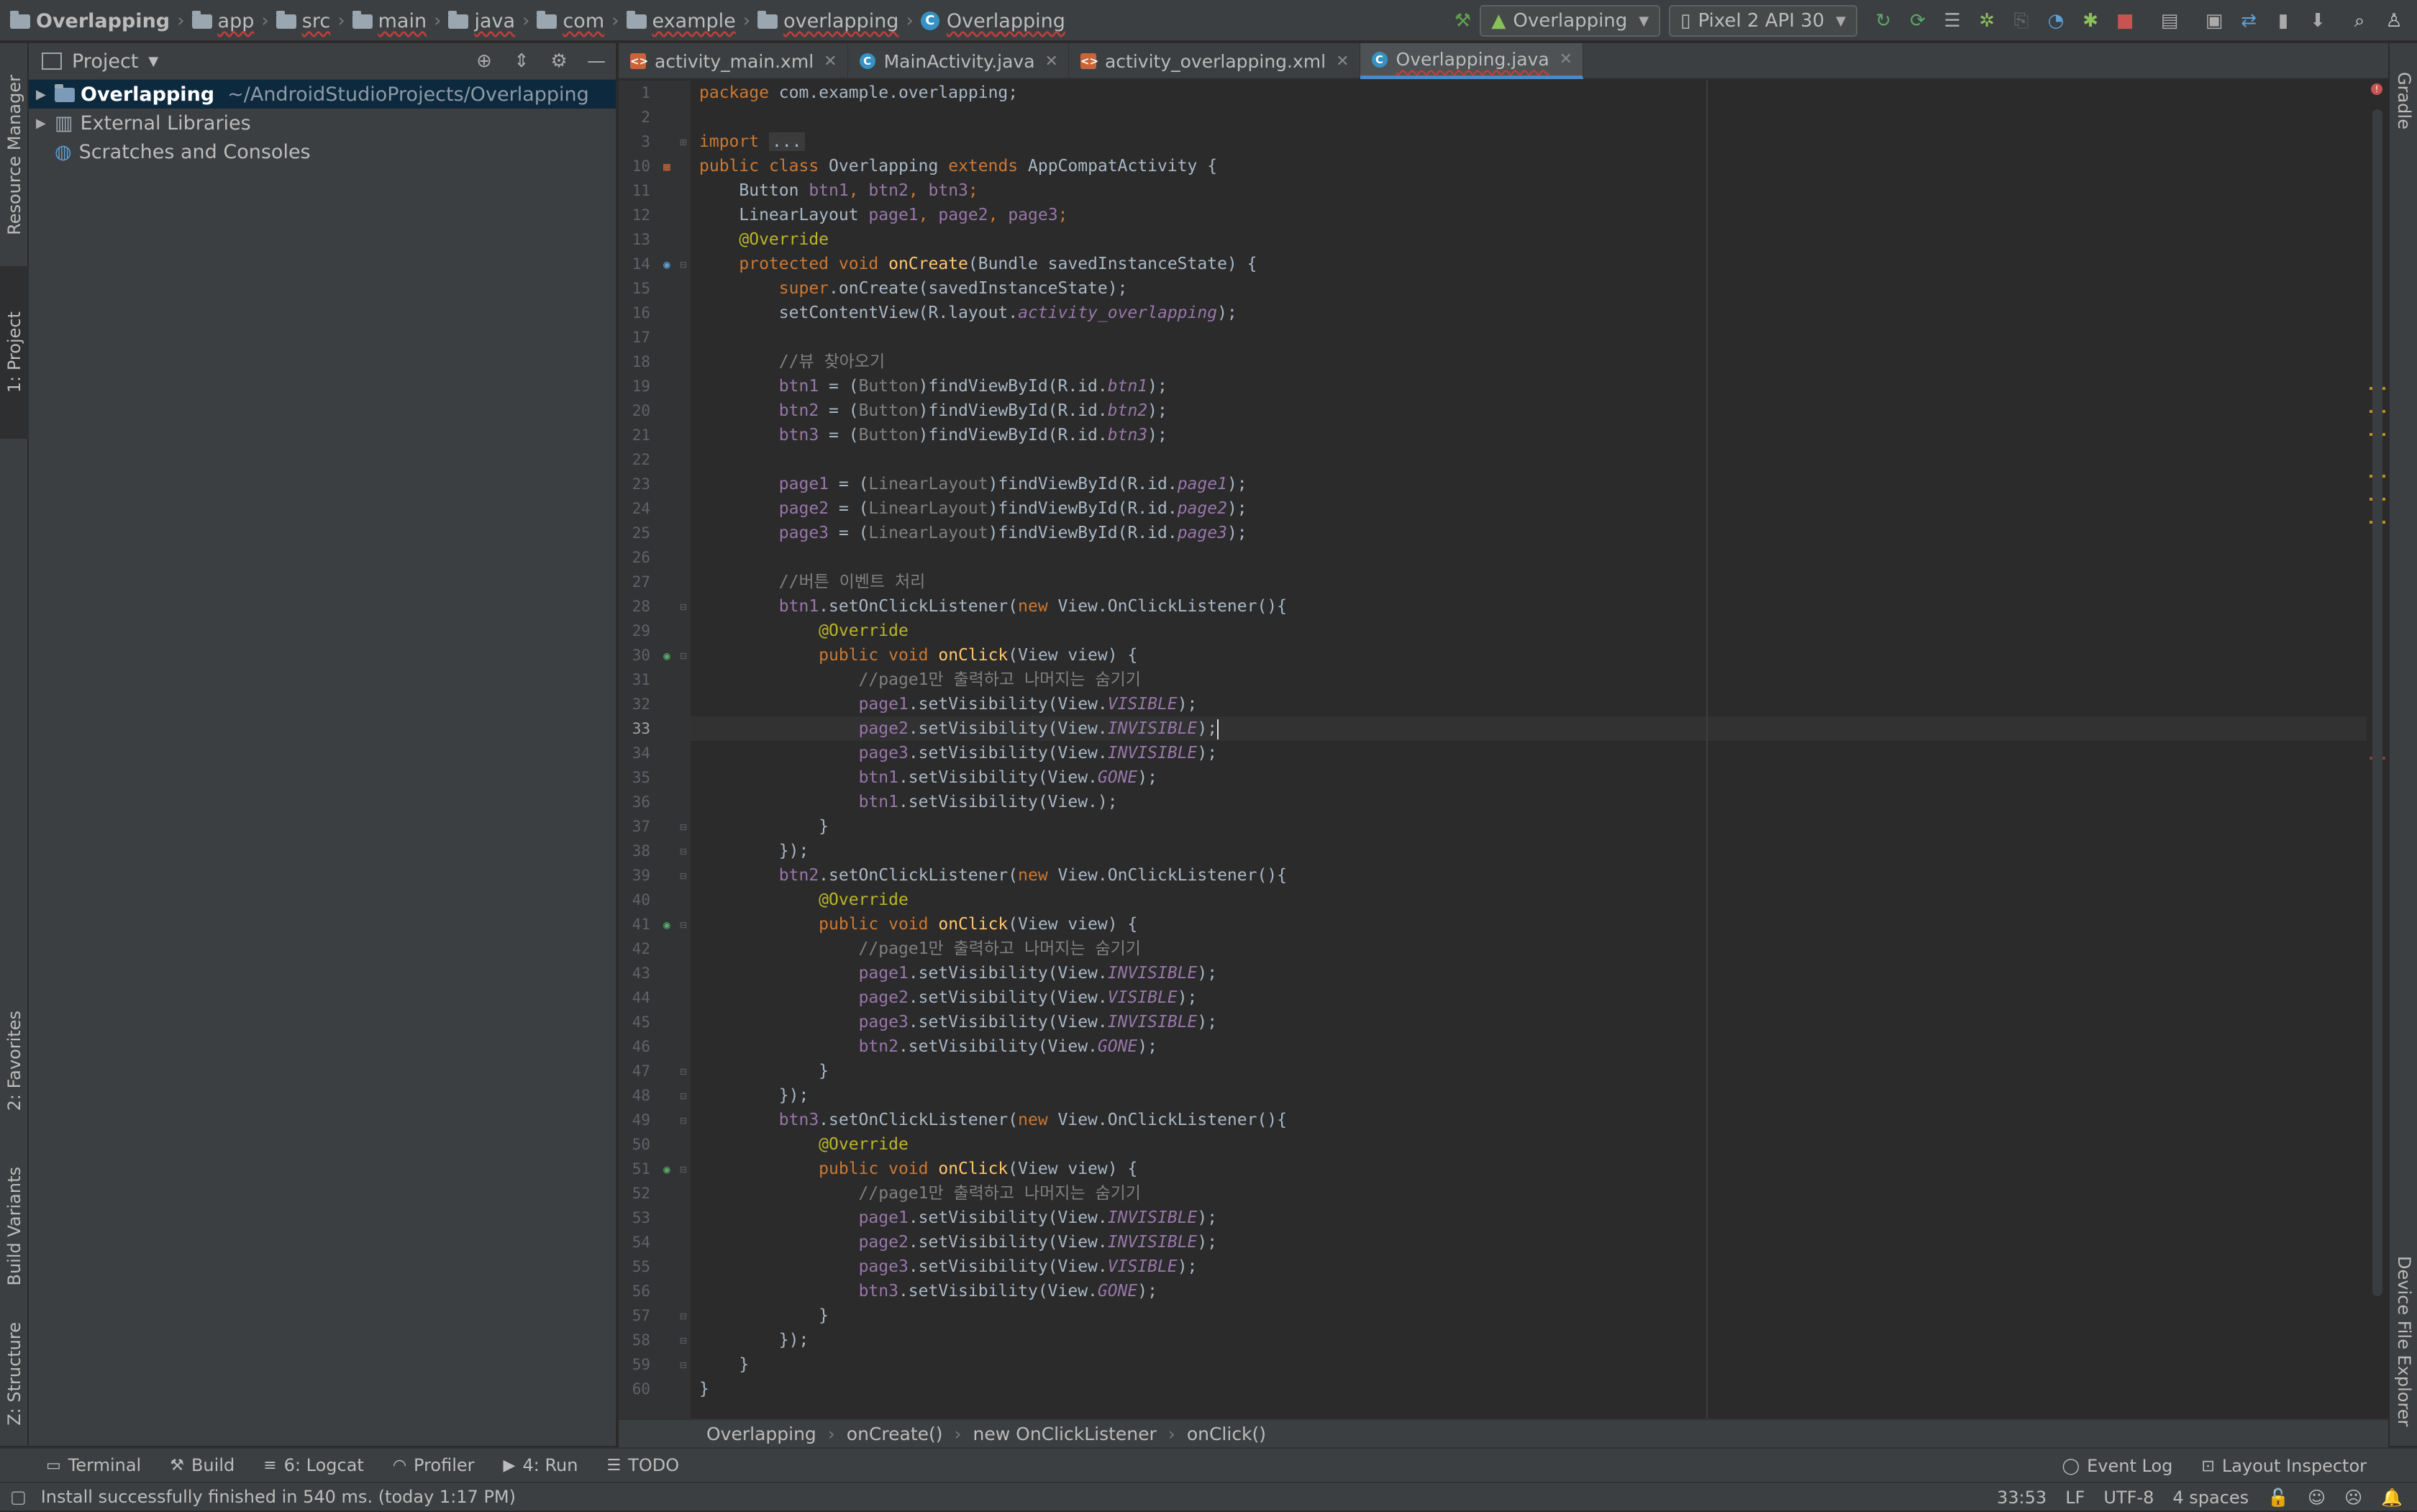  Describe the element at coordinates (322, 151) in the screenshot. I see `tree-item-scratches: ◍ Scratches and Consoles` at that location.